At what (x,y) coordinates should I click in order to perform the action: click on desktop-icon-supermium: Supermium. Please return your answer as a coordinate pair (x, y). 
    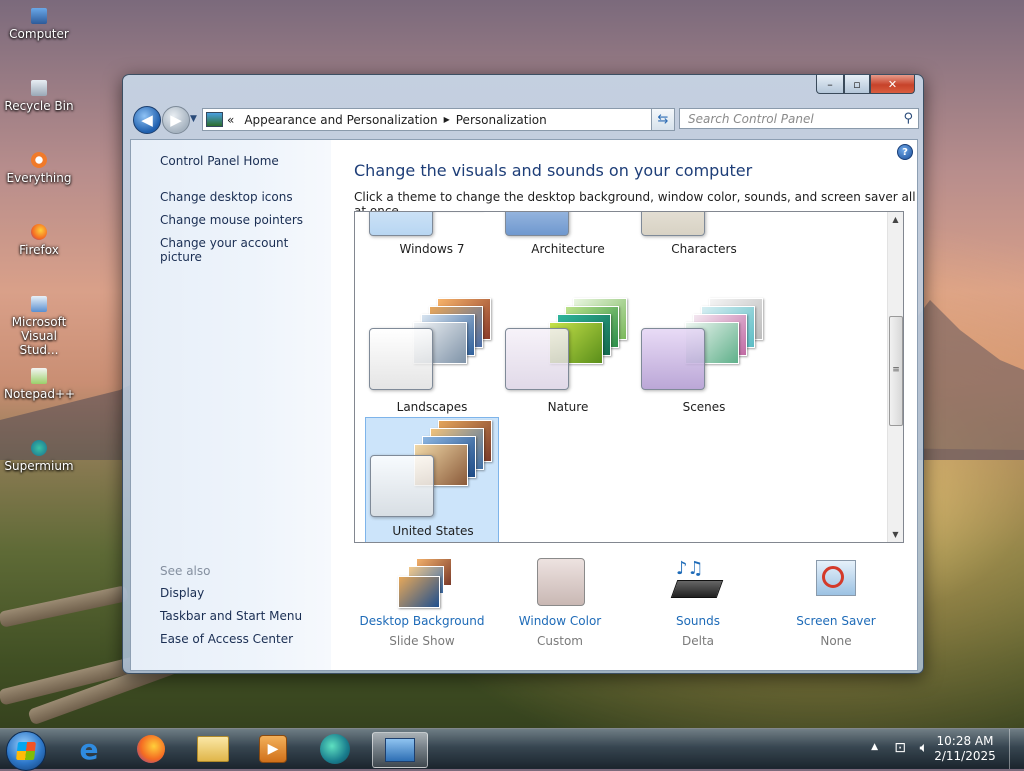
    Looking at the image, I should click on (39, 456).